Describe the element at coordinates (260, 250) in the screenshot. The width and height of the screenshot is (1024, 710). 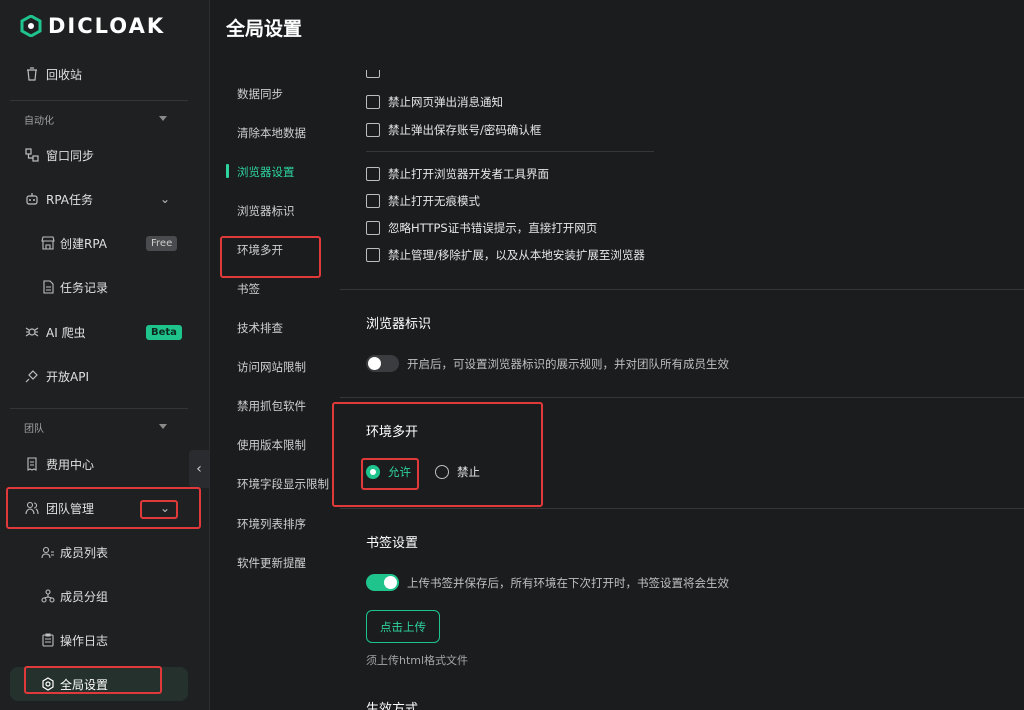
I see `subnav-item: 环境多开` at that location.